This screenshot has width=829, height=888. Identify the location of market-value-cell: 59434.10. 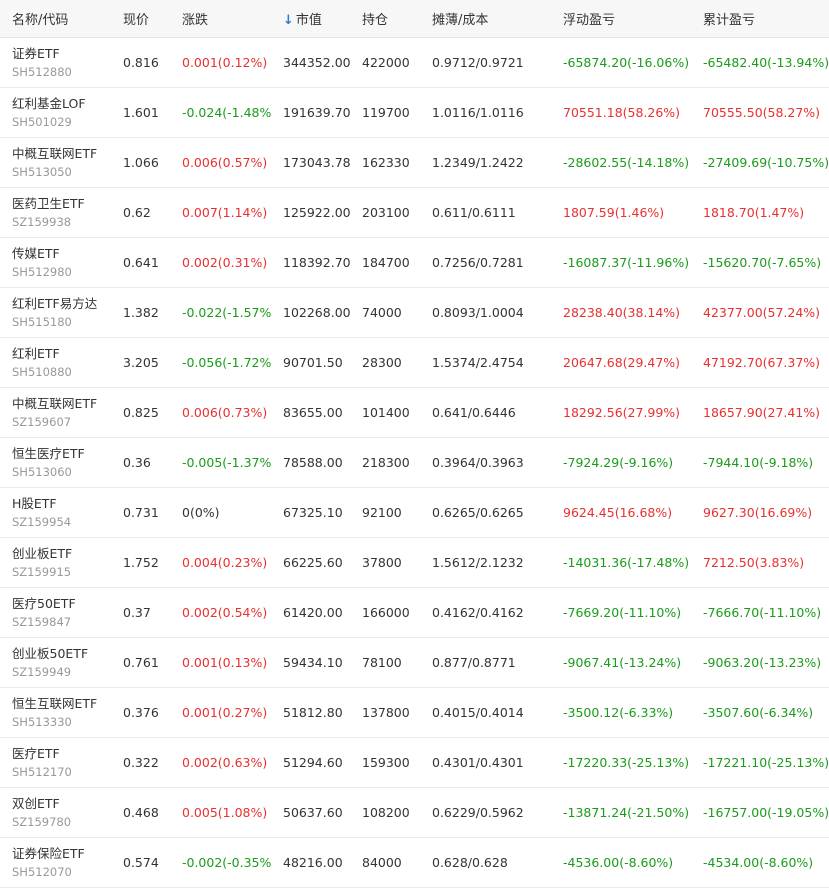
(313, 662).